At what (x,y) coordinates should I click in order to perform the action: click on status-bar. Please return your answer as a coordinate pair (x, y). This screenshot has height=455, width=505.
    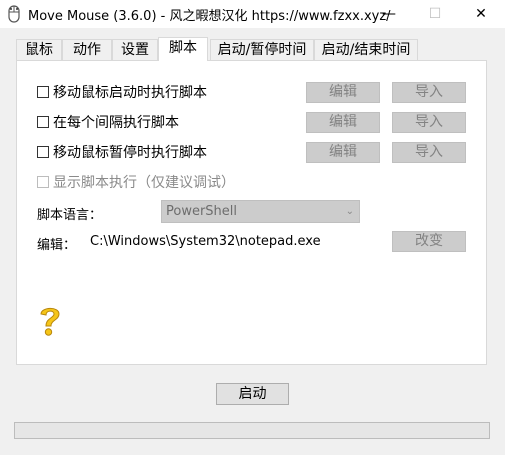
    Looking at the image, I should click on (252, 430).